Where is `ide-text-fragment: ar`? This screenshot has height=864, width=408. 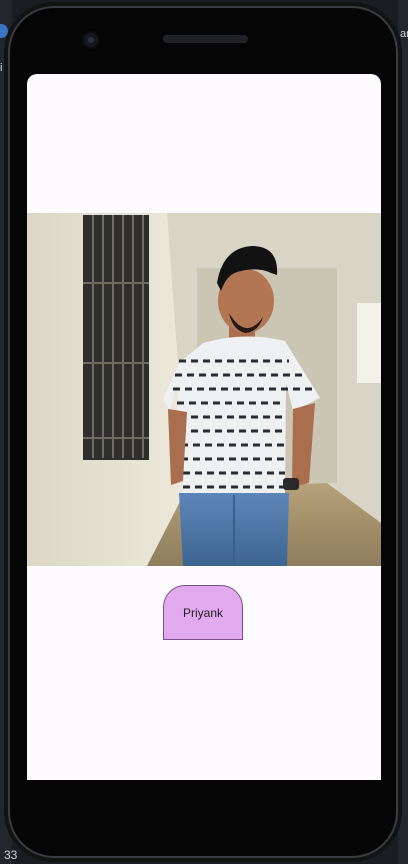 ide-text-fragment: ar is located at coordinates (404, 34).